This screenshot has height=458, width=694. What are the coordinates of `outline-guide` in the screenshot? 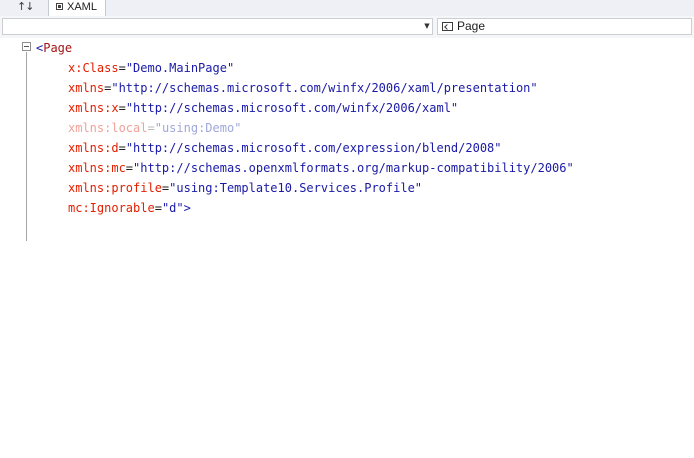 It's located at (26, 146).